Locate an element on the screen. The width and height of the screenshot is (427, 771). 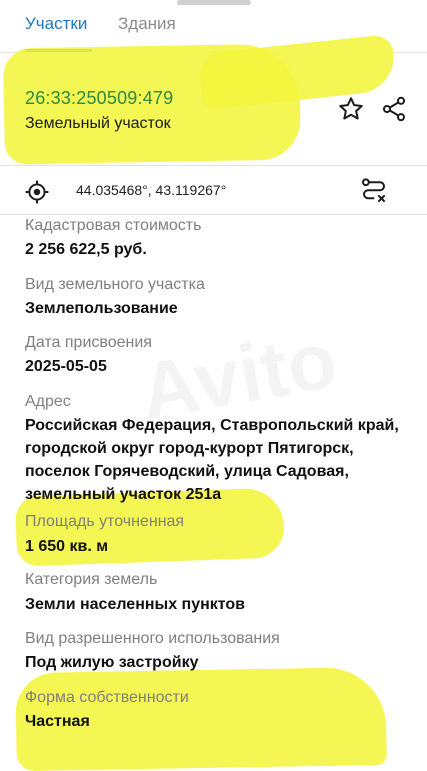
ownership-form-value: Частная is located at coordinates (57, 721).